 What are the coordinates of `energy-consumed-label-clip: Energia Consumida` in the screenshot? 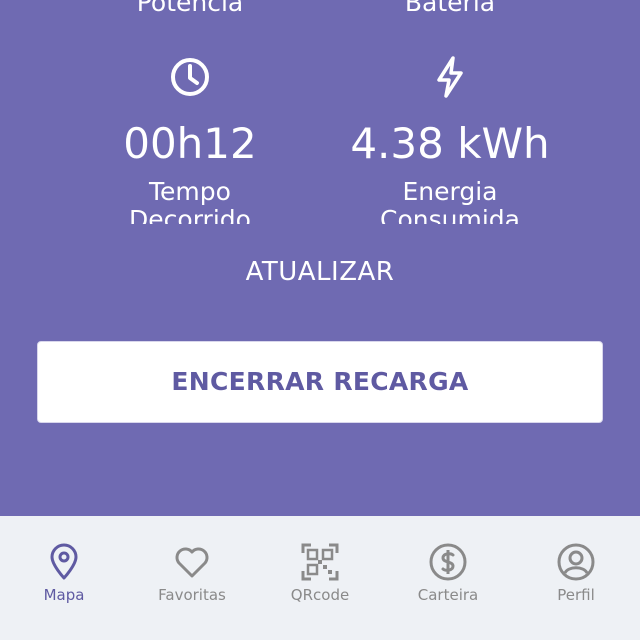 It's located at (450, 201).